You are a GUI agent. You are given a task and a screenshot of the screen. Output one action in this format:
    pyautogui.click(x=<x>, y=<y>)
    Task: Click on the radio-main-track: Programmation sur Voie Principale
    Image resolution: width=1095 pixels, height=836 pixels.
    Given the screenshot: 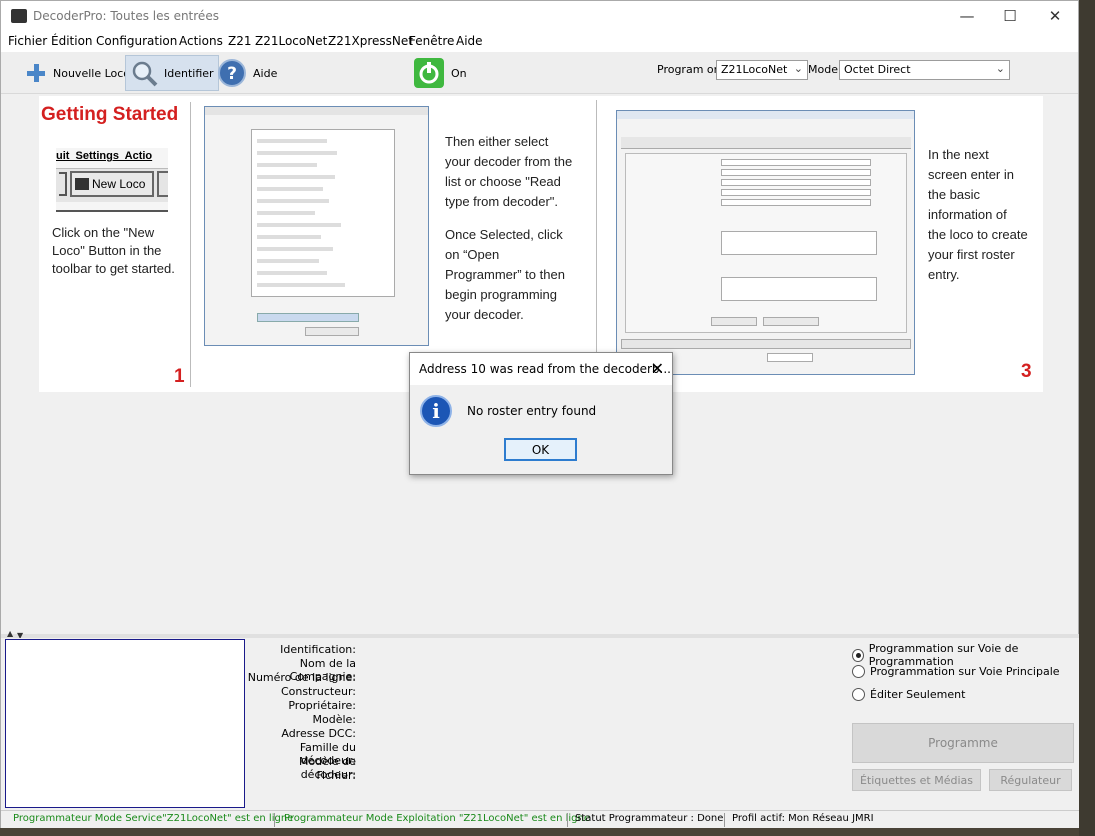 What is the action you would take?
    pyautogui.click(x=956, y=671)
    